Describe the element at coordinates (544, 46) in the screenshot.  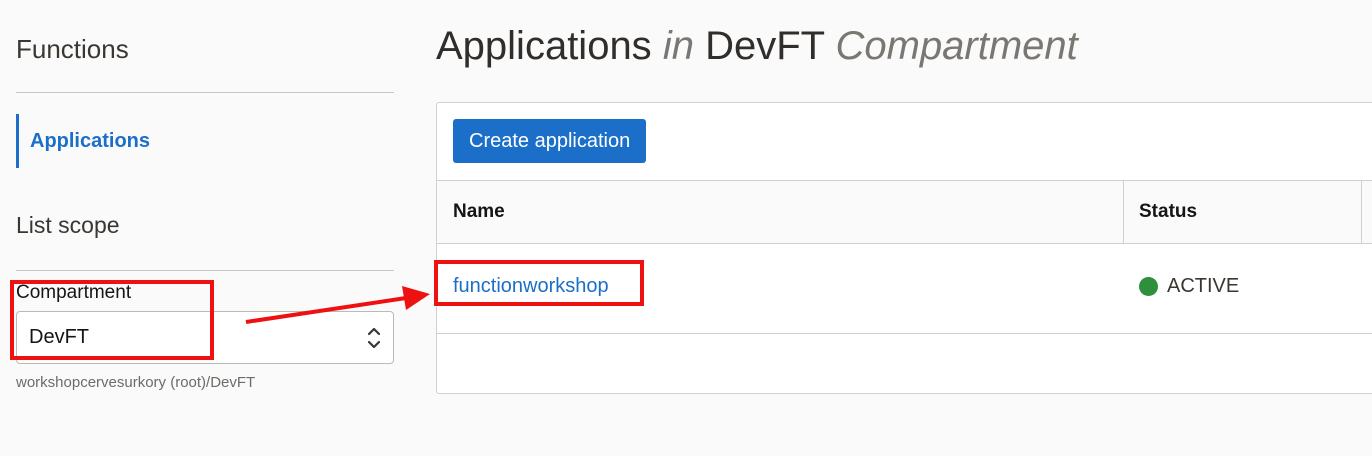
I see `page-title-main: Applications` at that location.